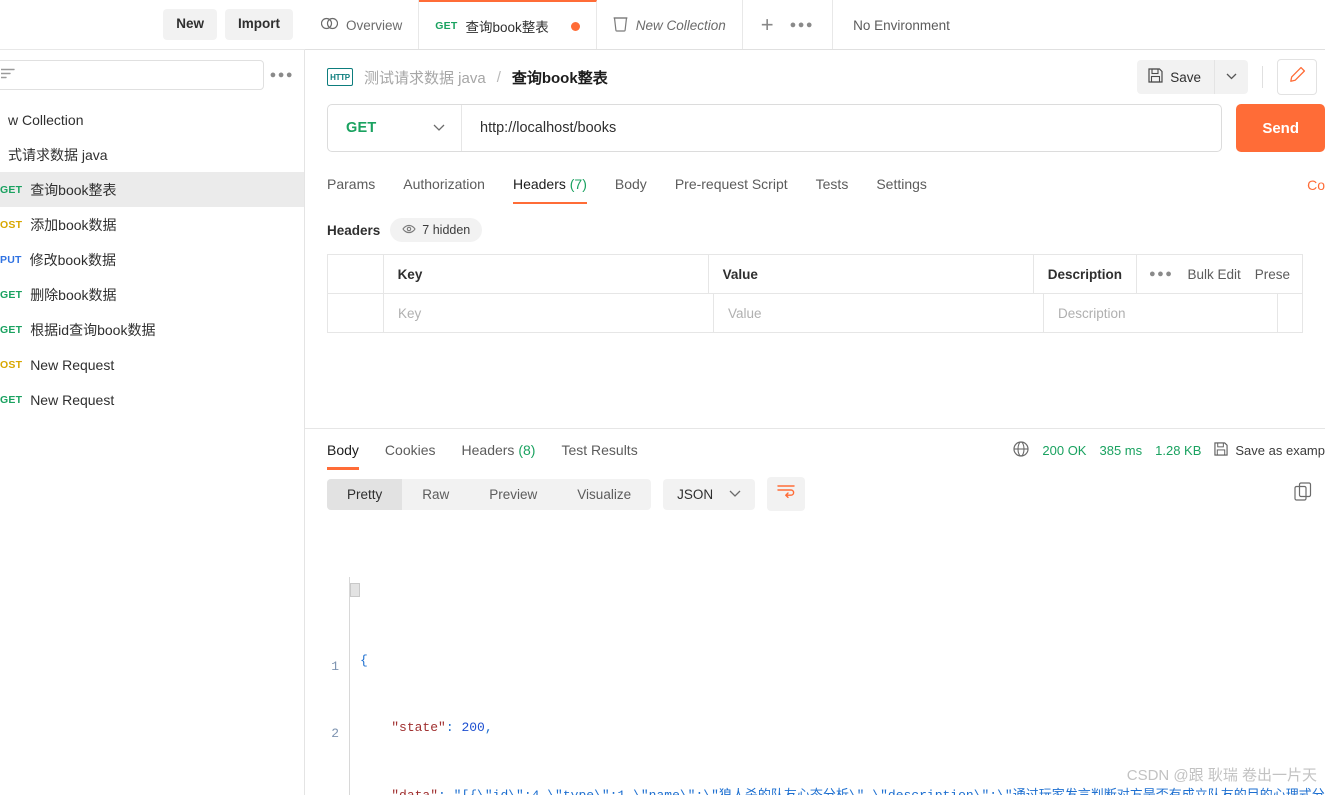 The width and height of the screenshot is (1325, 795). What do you see at coordinates (802, 25) in the screenshot?
I see `ellipsis-icon: ●●●` at bounding box center [802, 25].